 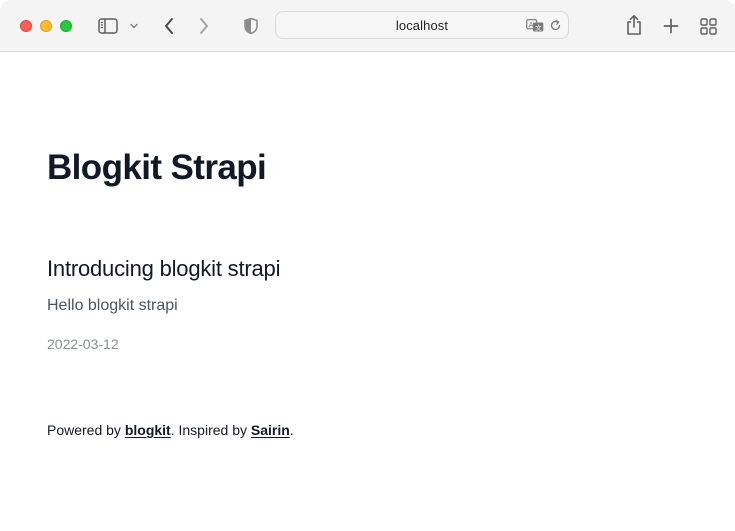 I want to click on privacy-report-button, so click(x=251, y=26).